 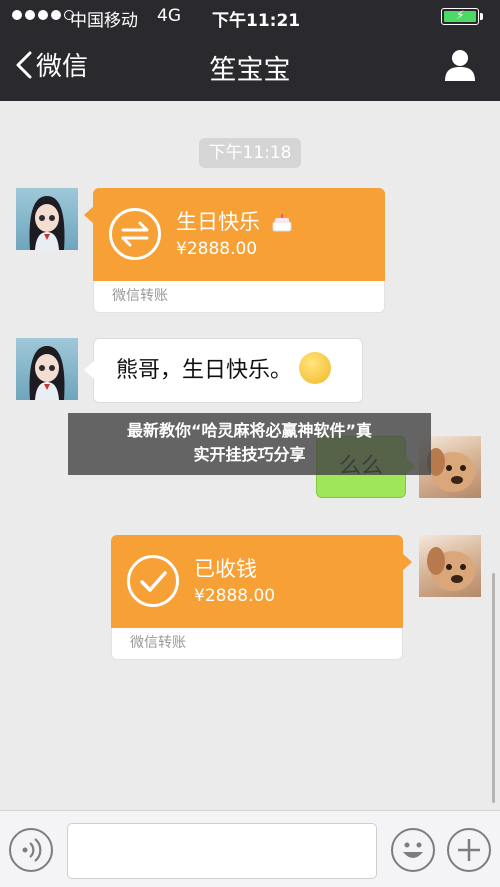 I want to click on chat-title: 笙宝宝, so click(x=250, y=70).